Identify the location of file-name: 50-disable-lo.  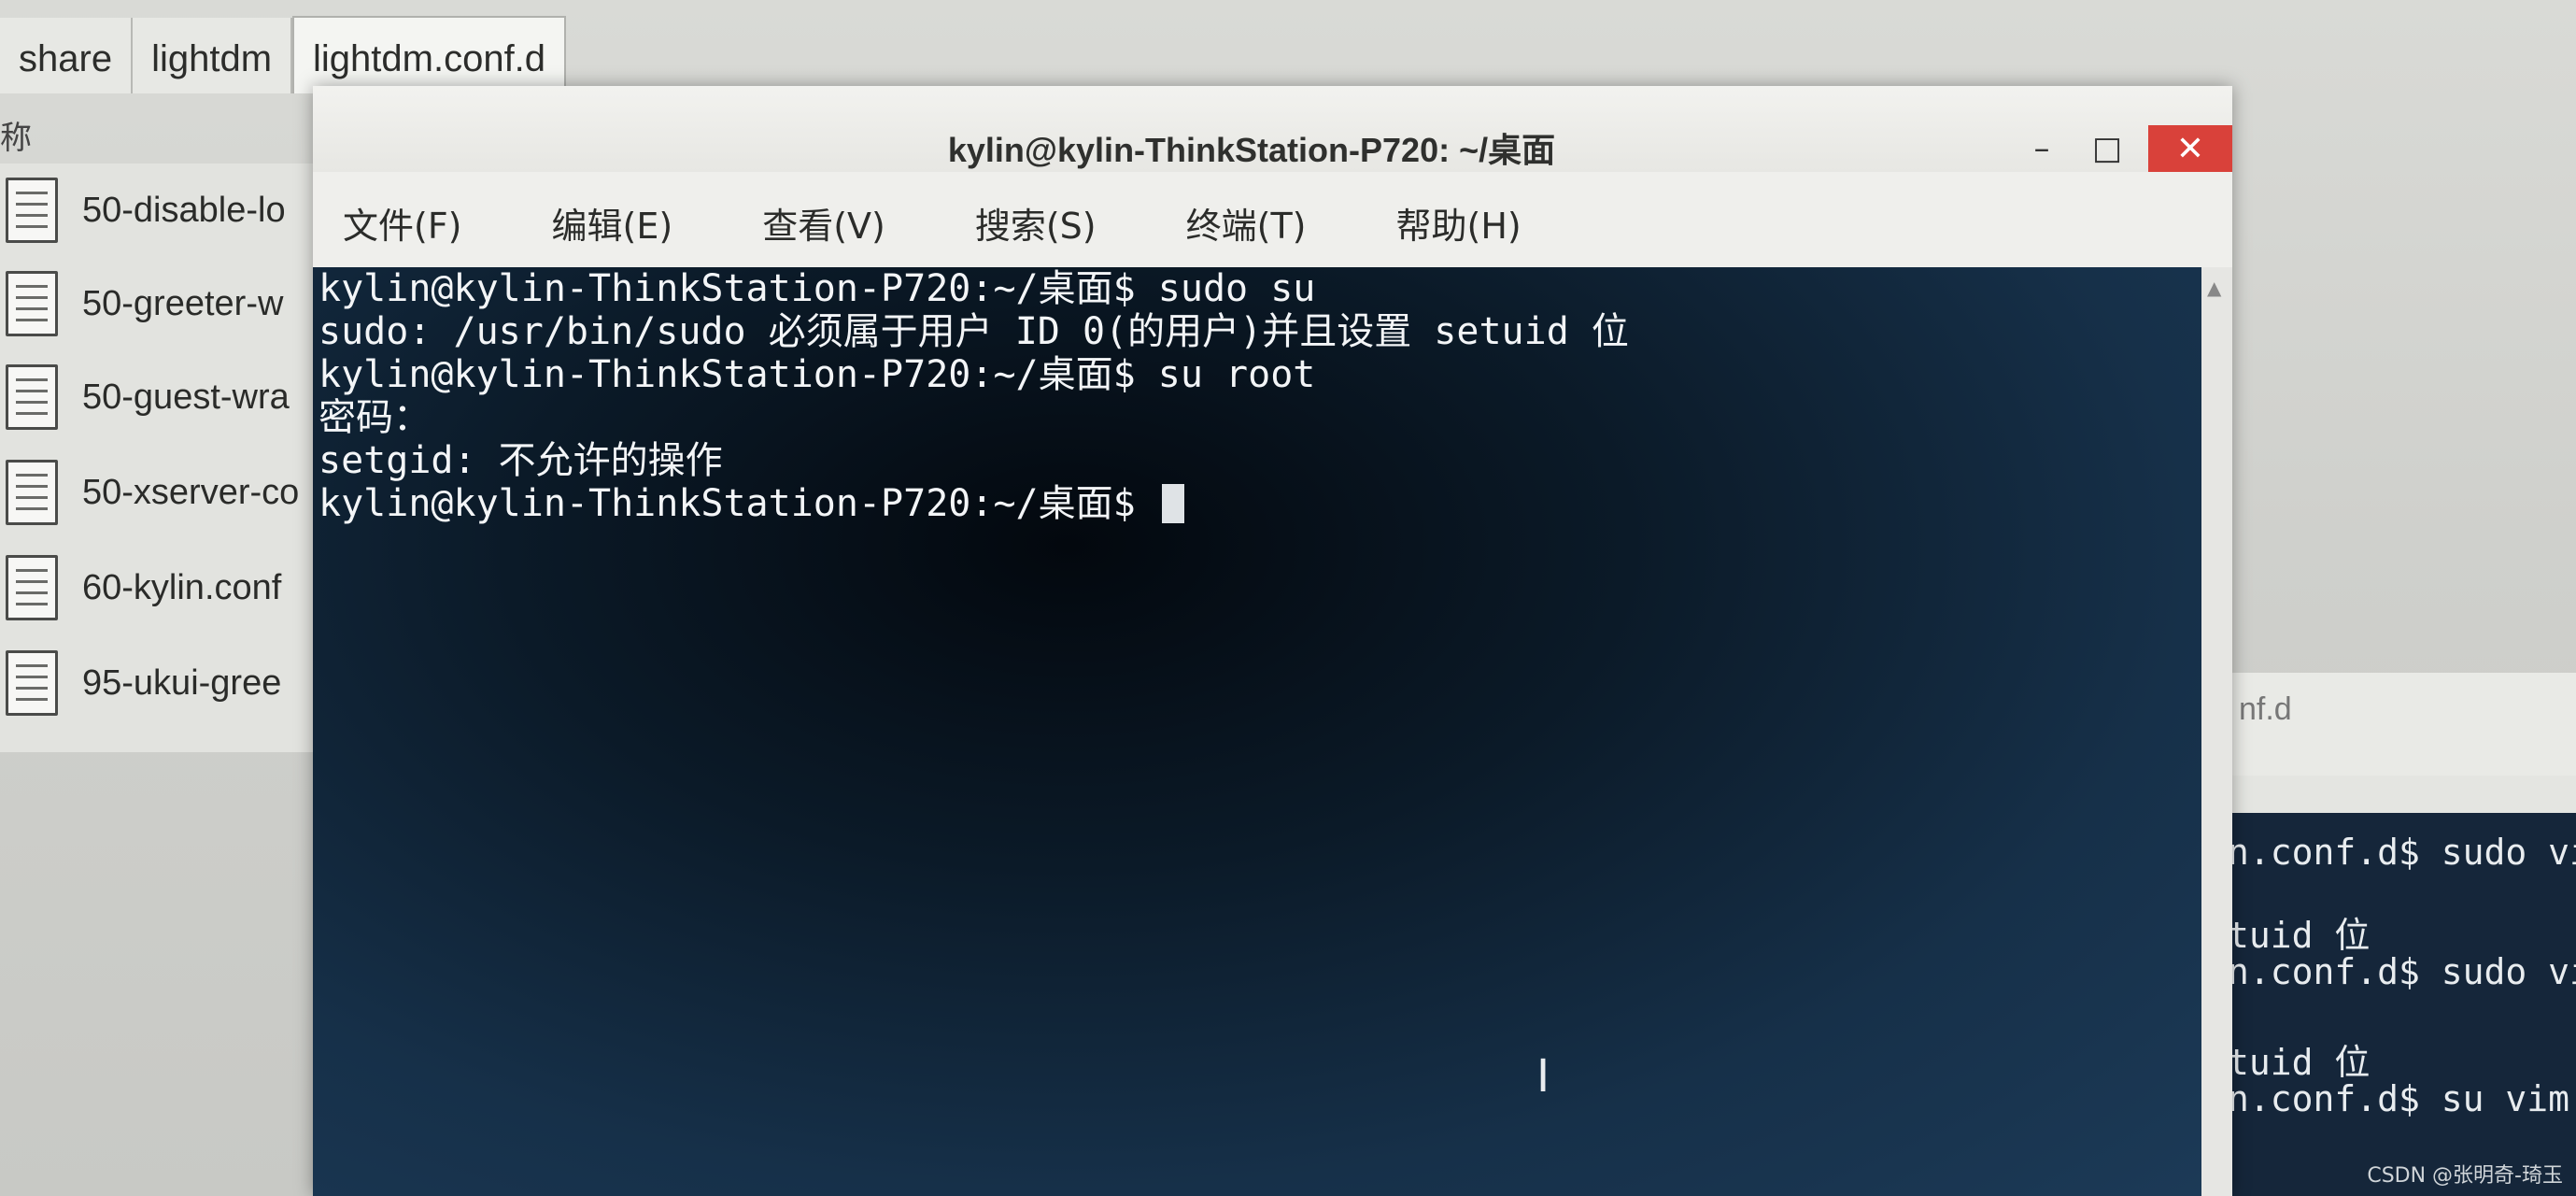
(184, 210).